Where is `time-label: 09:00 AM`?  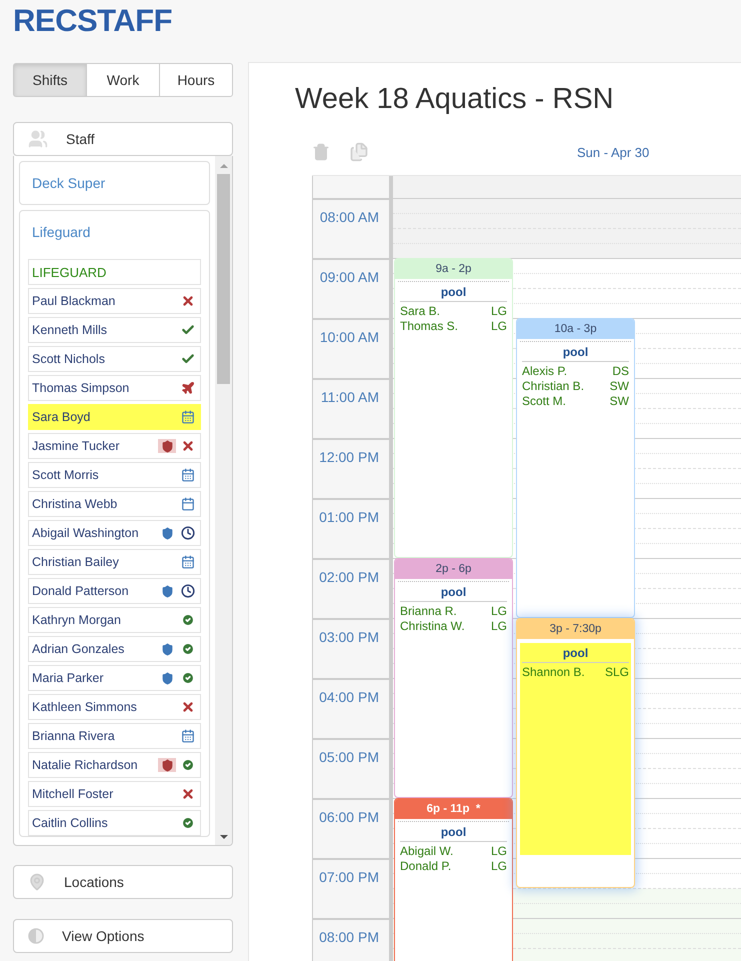
time-label: 09:00 AM is located at coordinates (349, 277).